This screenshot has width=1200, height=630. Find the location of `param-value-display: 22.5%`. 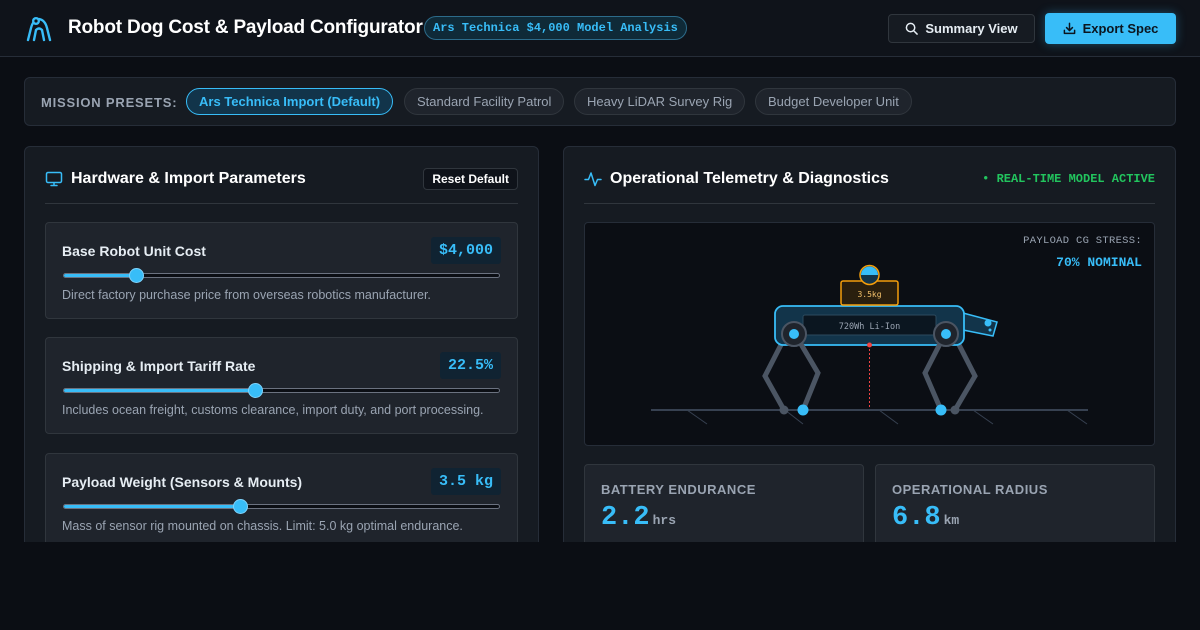

param-value-display: 22.5% is located at coordinates (470, 365).